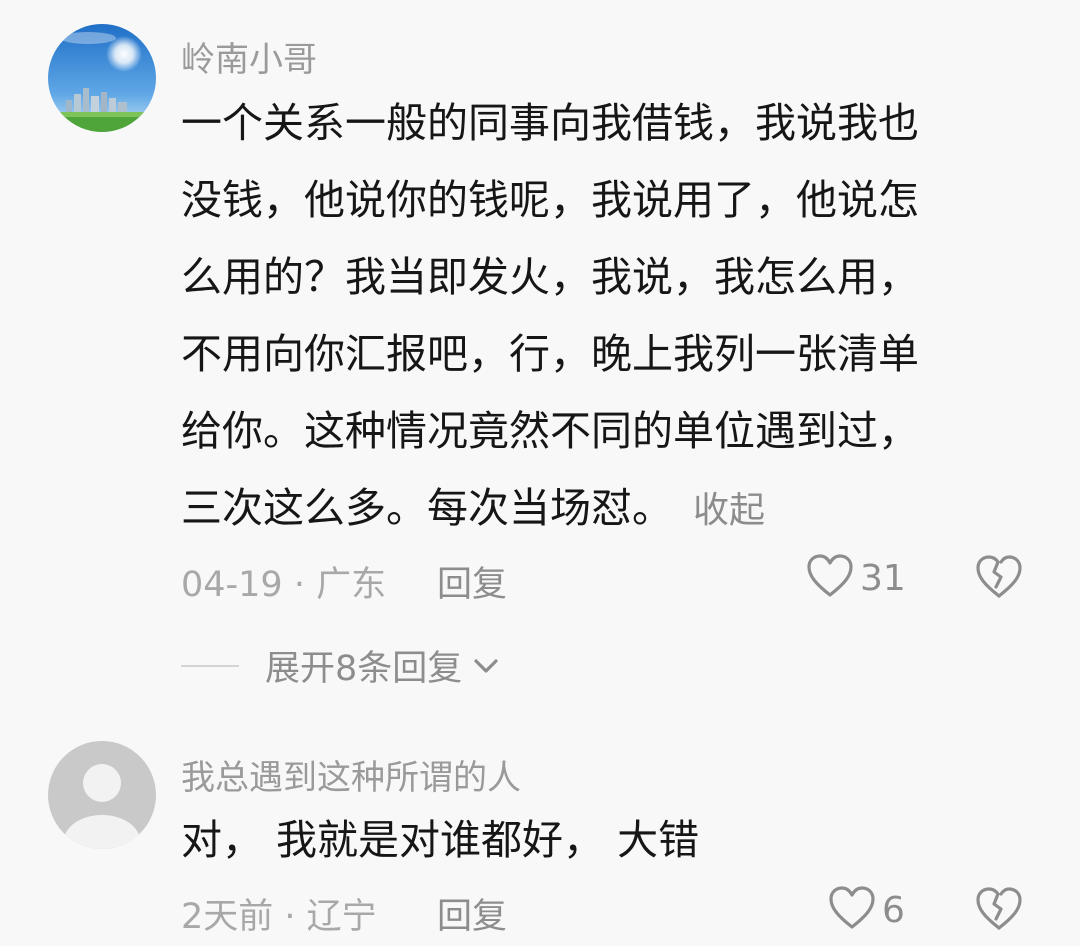 This screenshot has width=1080, height=946. What do you see at coordinates (351, 774) in the screenshot?
I see `comment-username: 我总遇到这种所谓的人` at bounding box center [351, 774].